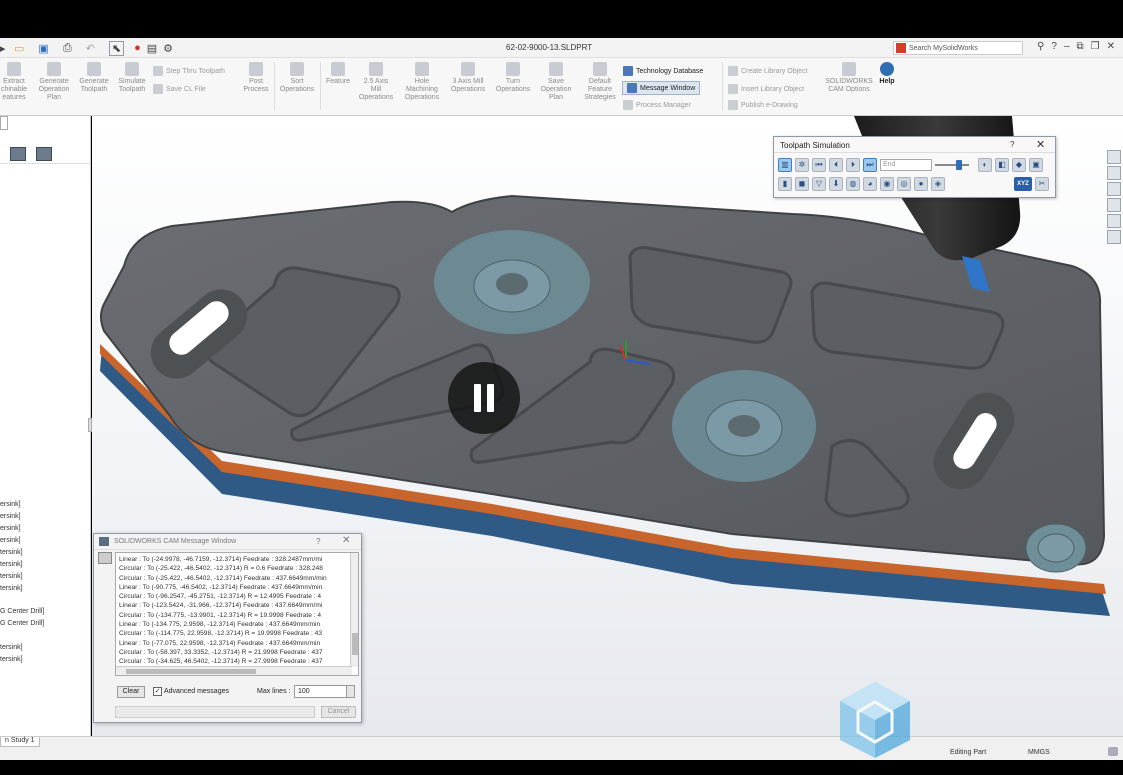 The width and height of the screenshot is (1123, 775). I want to click on play-to-end-icon: ⏭, so click(870, 165).